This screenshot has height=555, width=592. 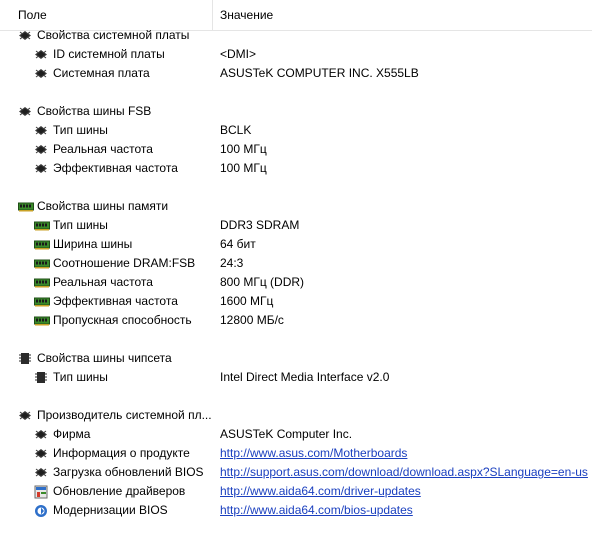 I want to click on group-header-row: Свойства шины FSB, so click(x=296, y=111).